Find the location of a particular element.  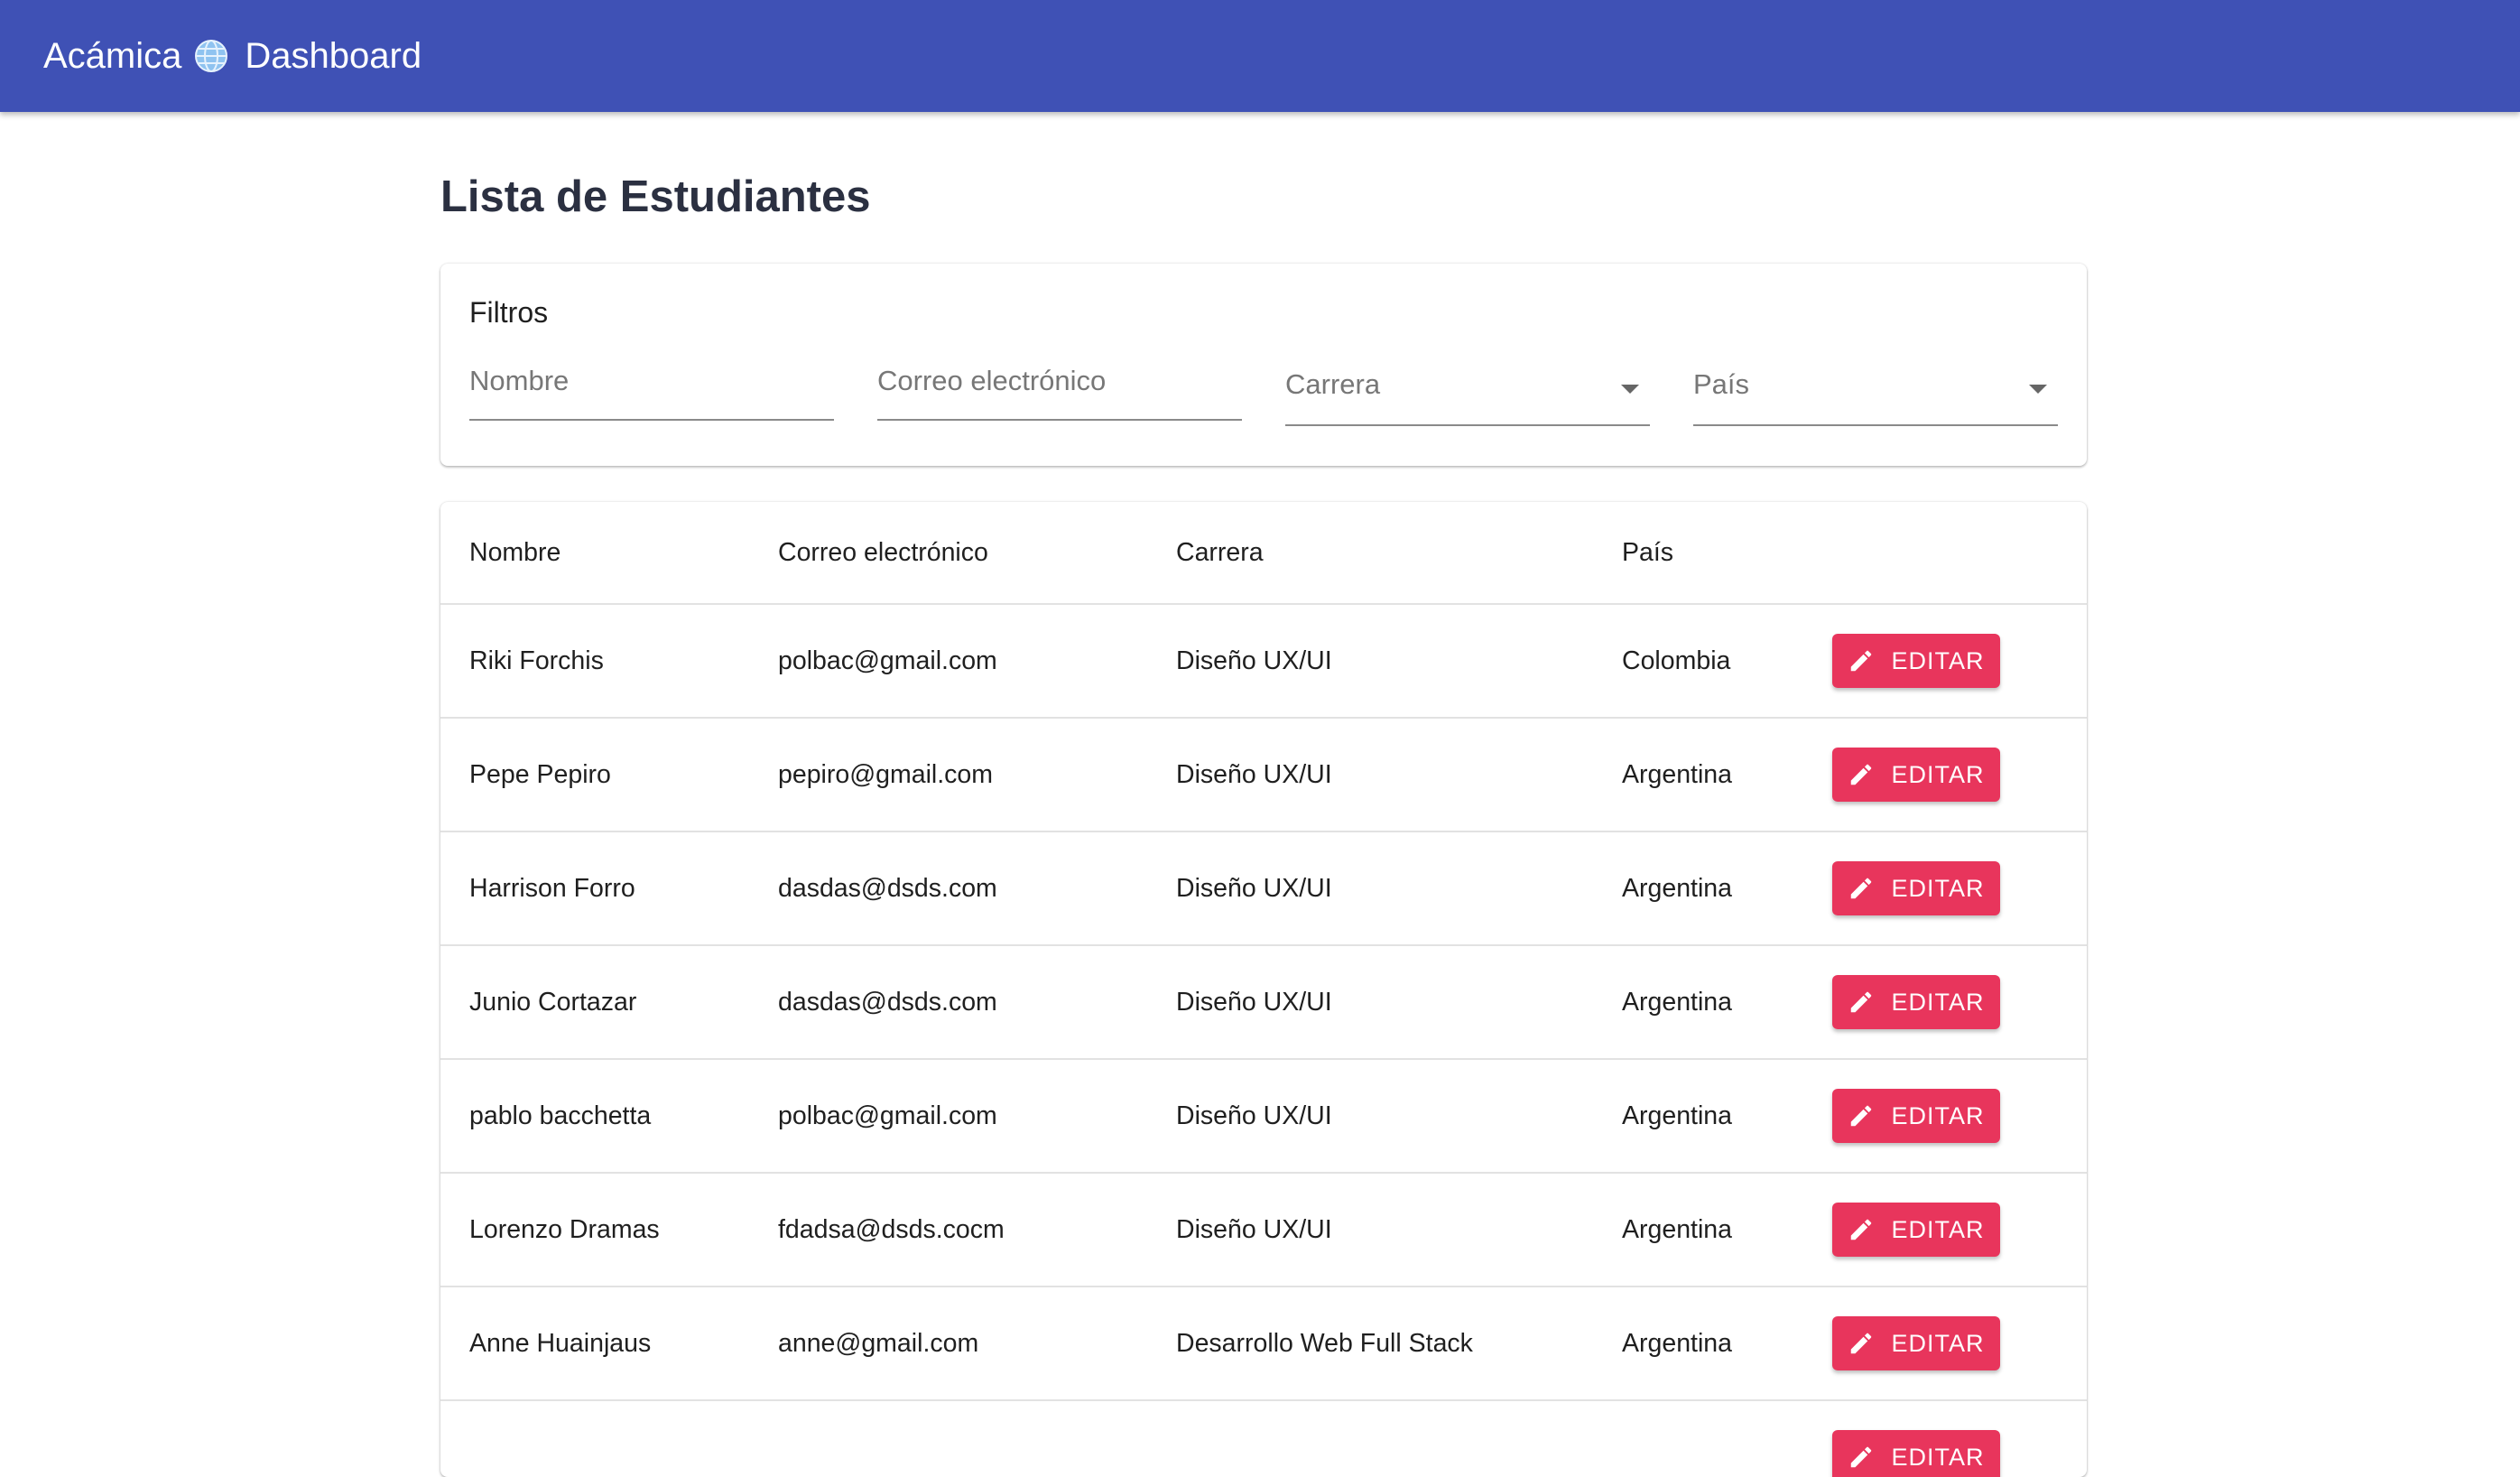

correo-filter-field is located at coordinates (1059, 387).